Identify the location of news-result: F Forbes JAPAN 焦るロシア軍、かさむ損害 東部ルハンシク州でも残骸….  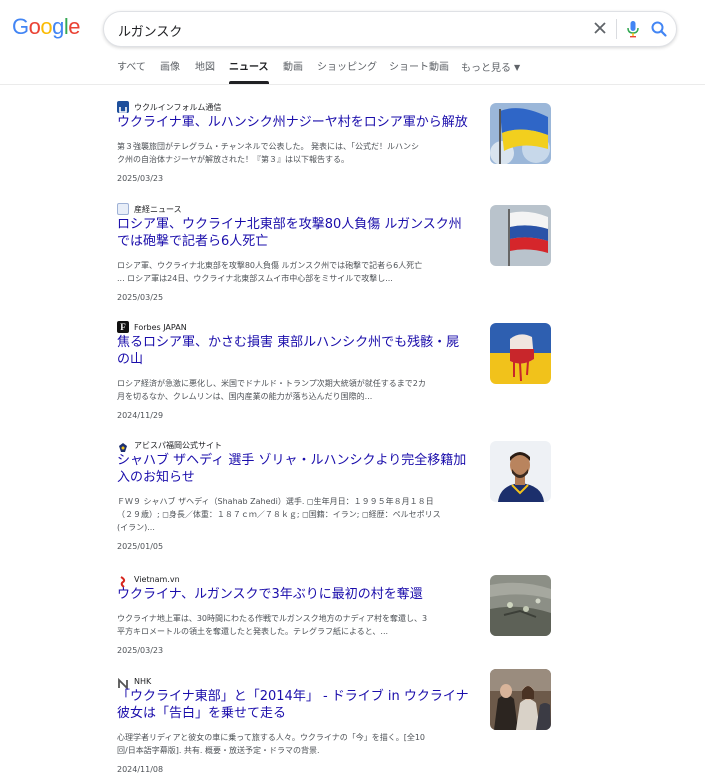
(337, 375).